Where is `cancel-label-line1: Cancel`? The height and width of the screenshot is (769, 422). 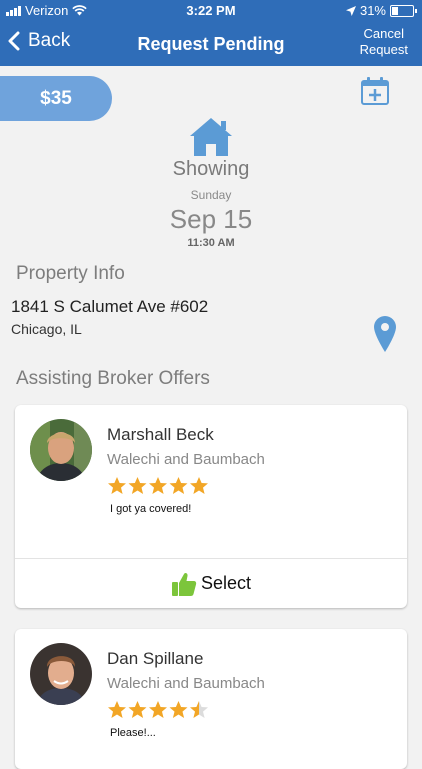
cancel-label-line1: Cancel is located at coordinates (384, 33).